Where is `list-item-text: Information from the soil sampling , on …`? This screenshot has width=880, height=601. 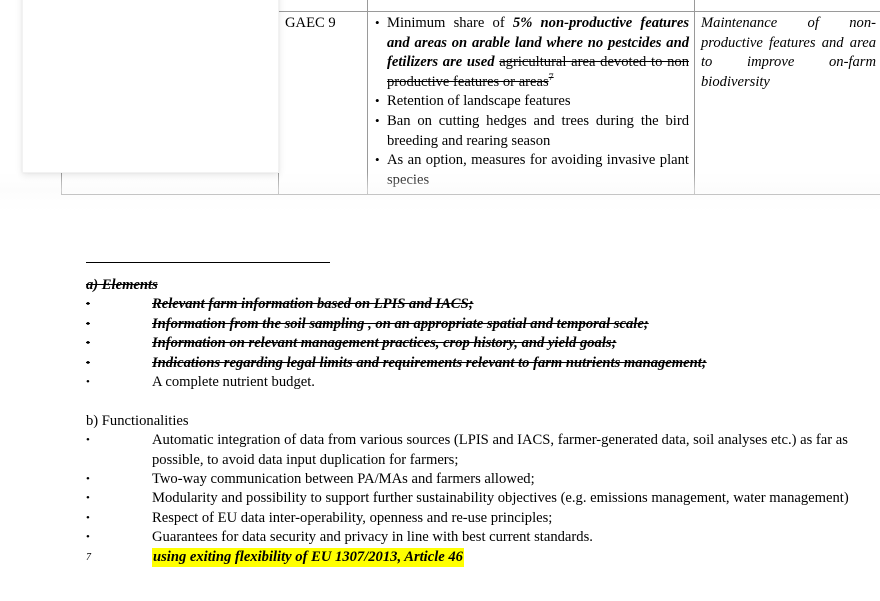
list-item-text: Information from the soil sampling , on … is located at coordinates (400, 323).